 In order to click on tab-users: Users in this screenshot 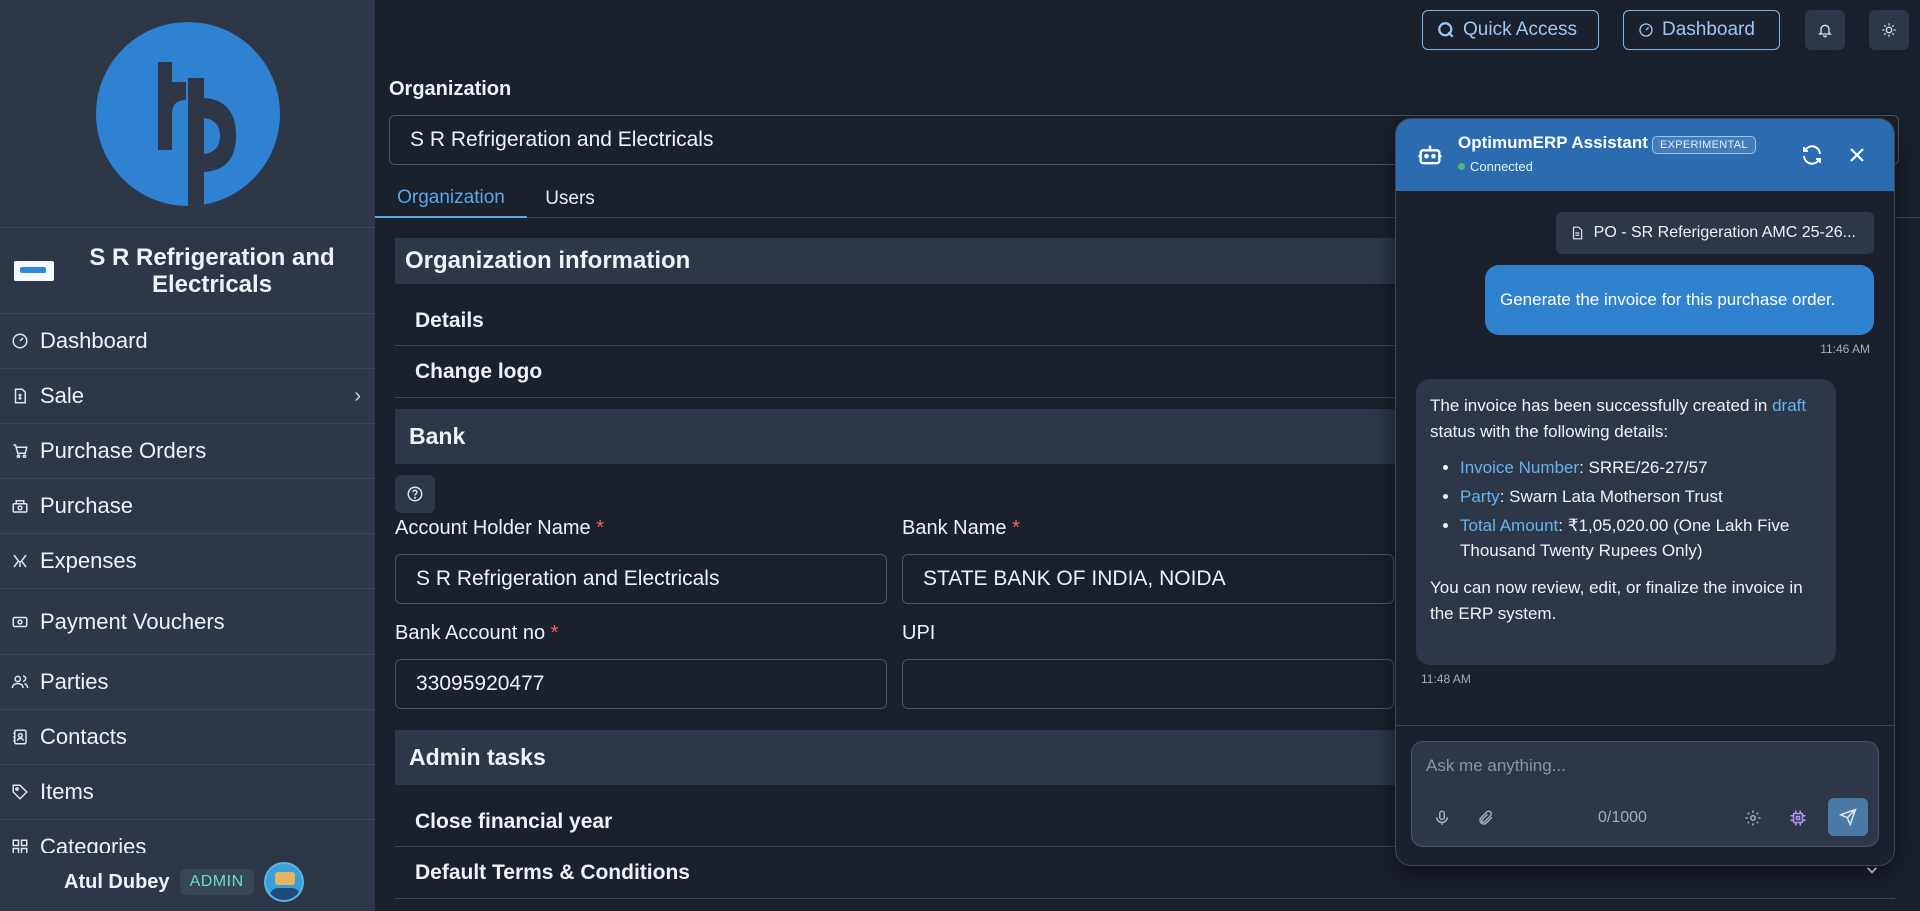, I will do `click(570, 199)`.